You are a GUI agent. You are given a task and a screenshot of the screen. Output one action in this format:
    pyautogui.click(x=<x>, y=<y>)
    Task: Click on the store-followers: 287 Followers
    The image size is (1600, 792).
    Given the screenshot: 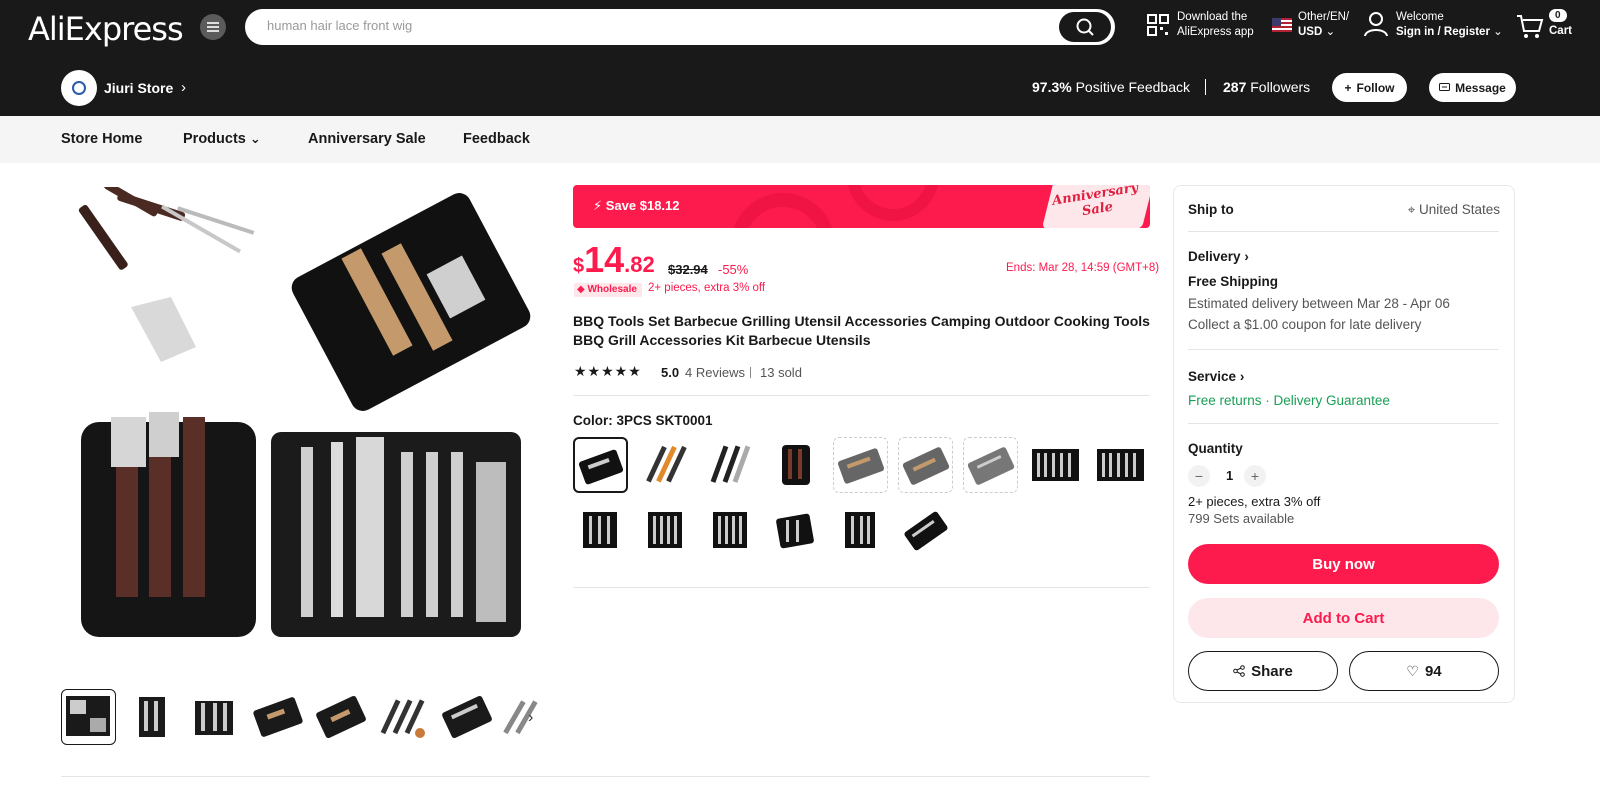 What is the action you would take?
    pyautogui.click(x=1267, y=87)
    